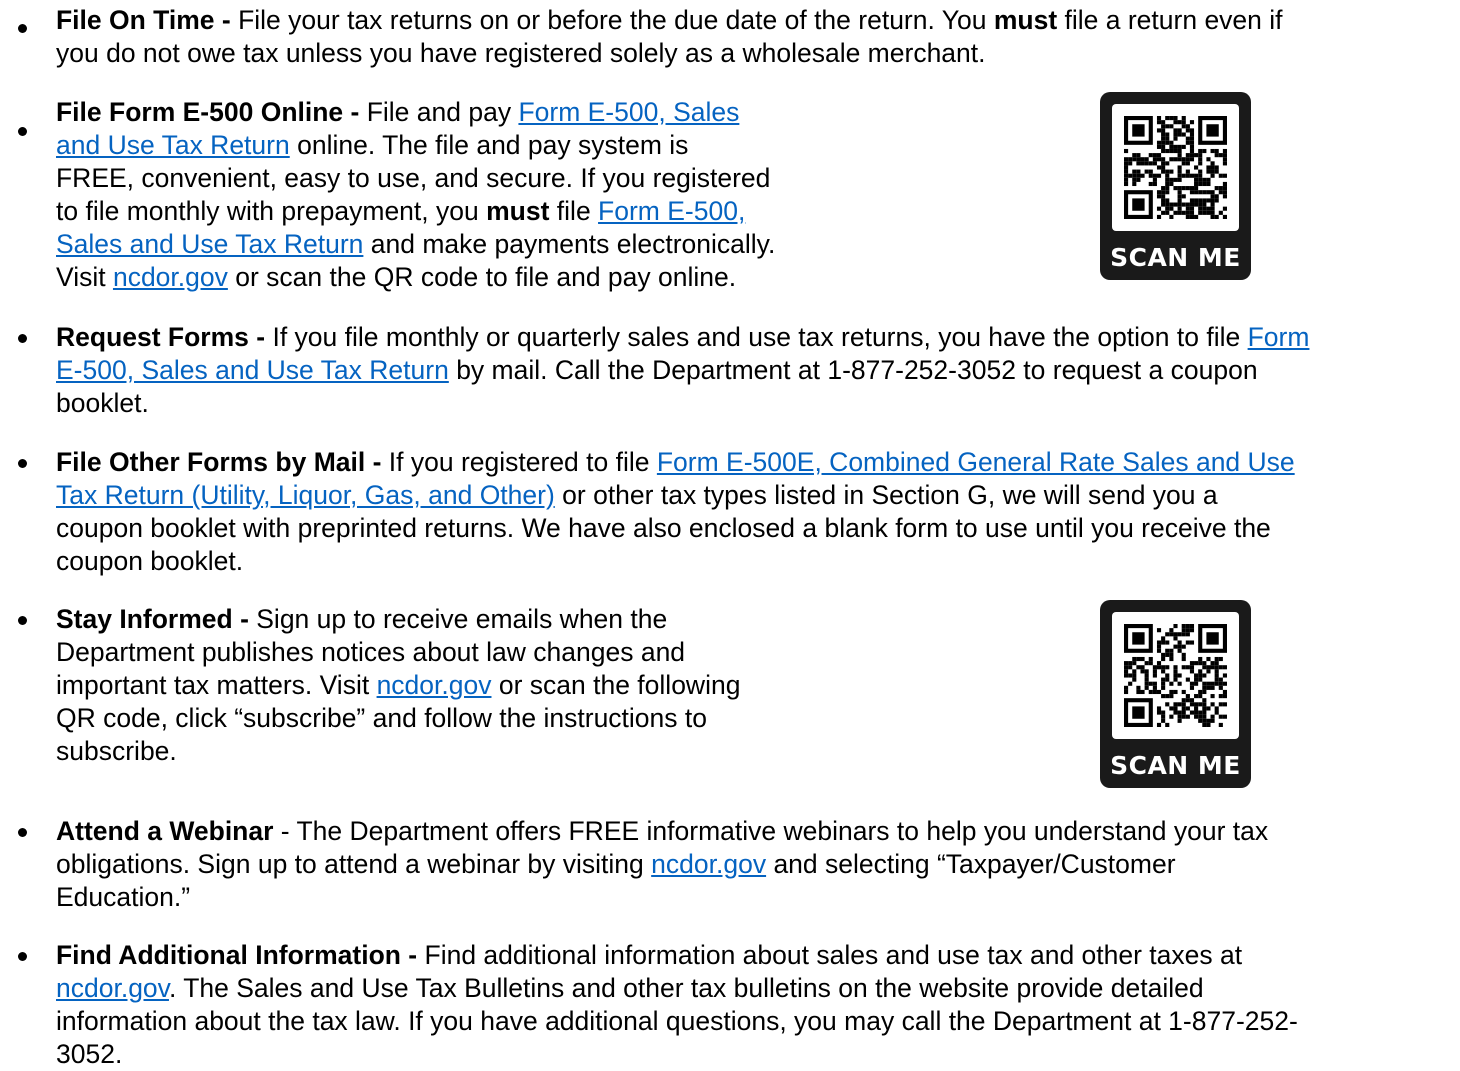  I want to click on body-text: Visit, so click(84, 277).